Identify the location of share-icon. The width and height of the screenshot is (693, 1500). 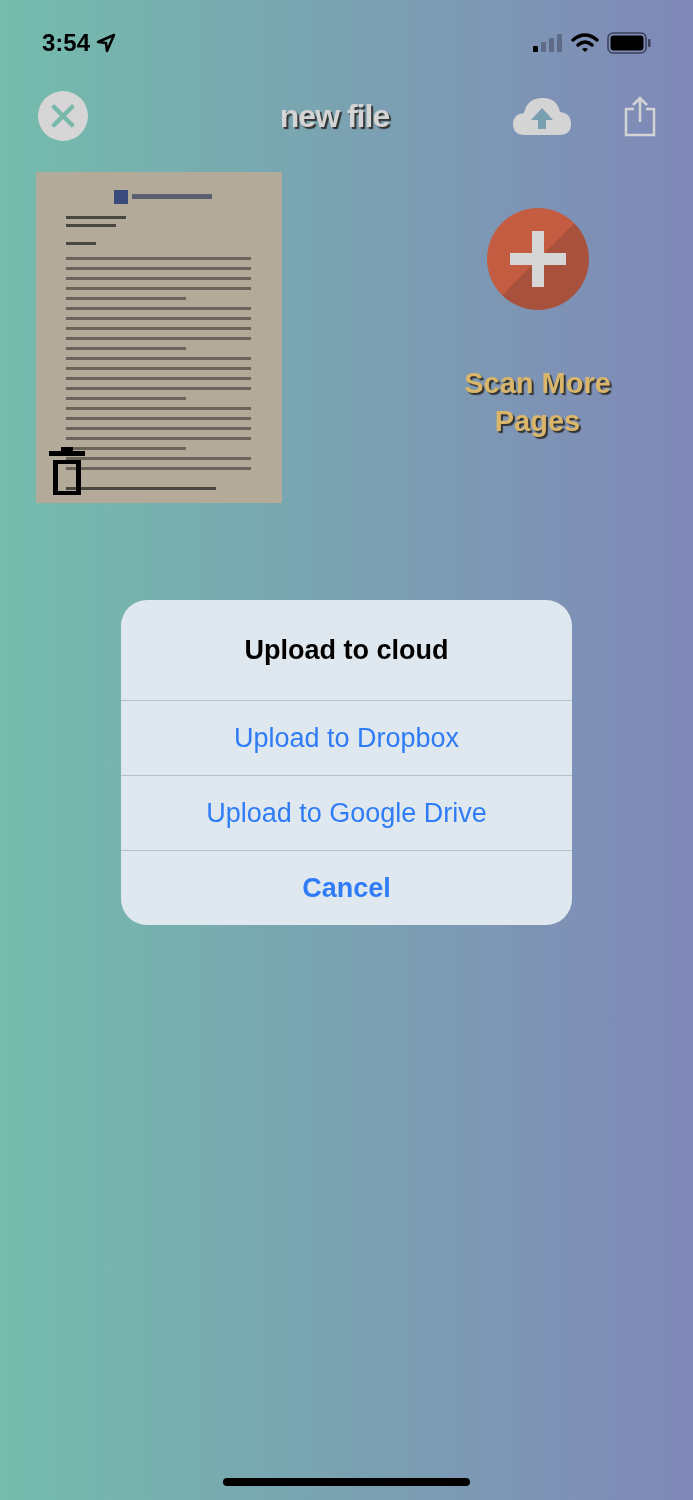
(640, 116).